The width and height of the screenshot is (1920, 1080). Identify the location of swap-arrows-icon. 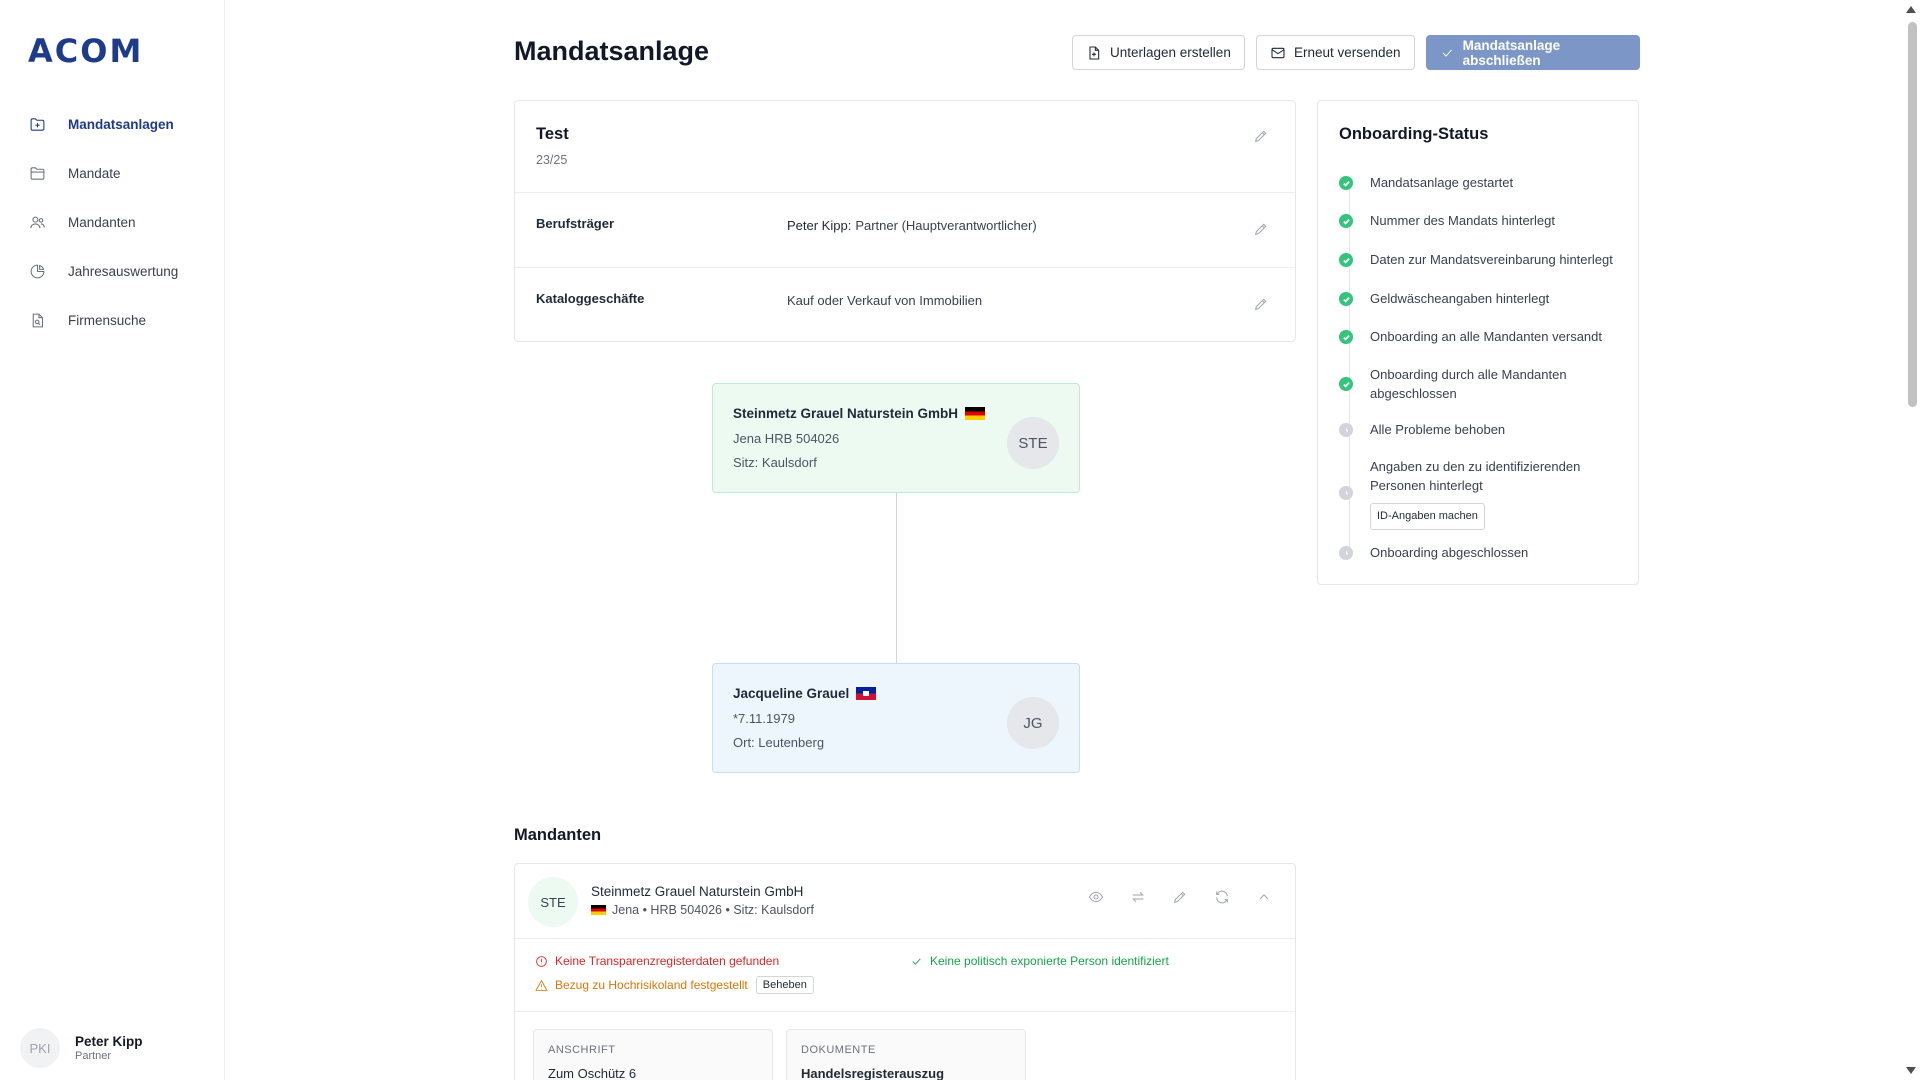
(1138, 897).